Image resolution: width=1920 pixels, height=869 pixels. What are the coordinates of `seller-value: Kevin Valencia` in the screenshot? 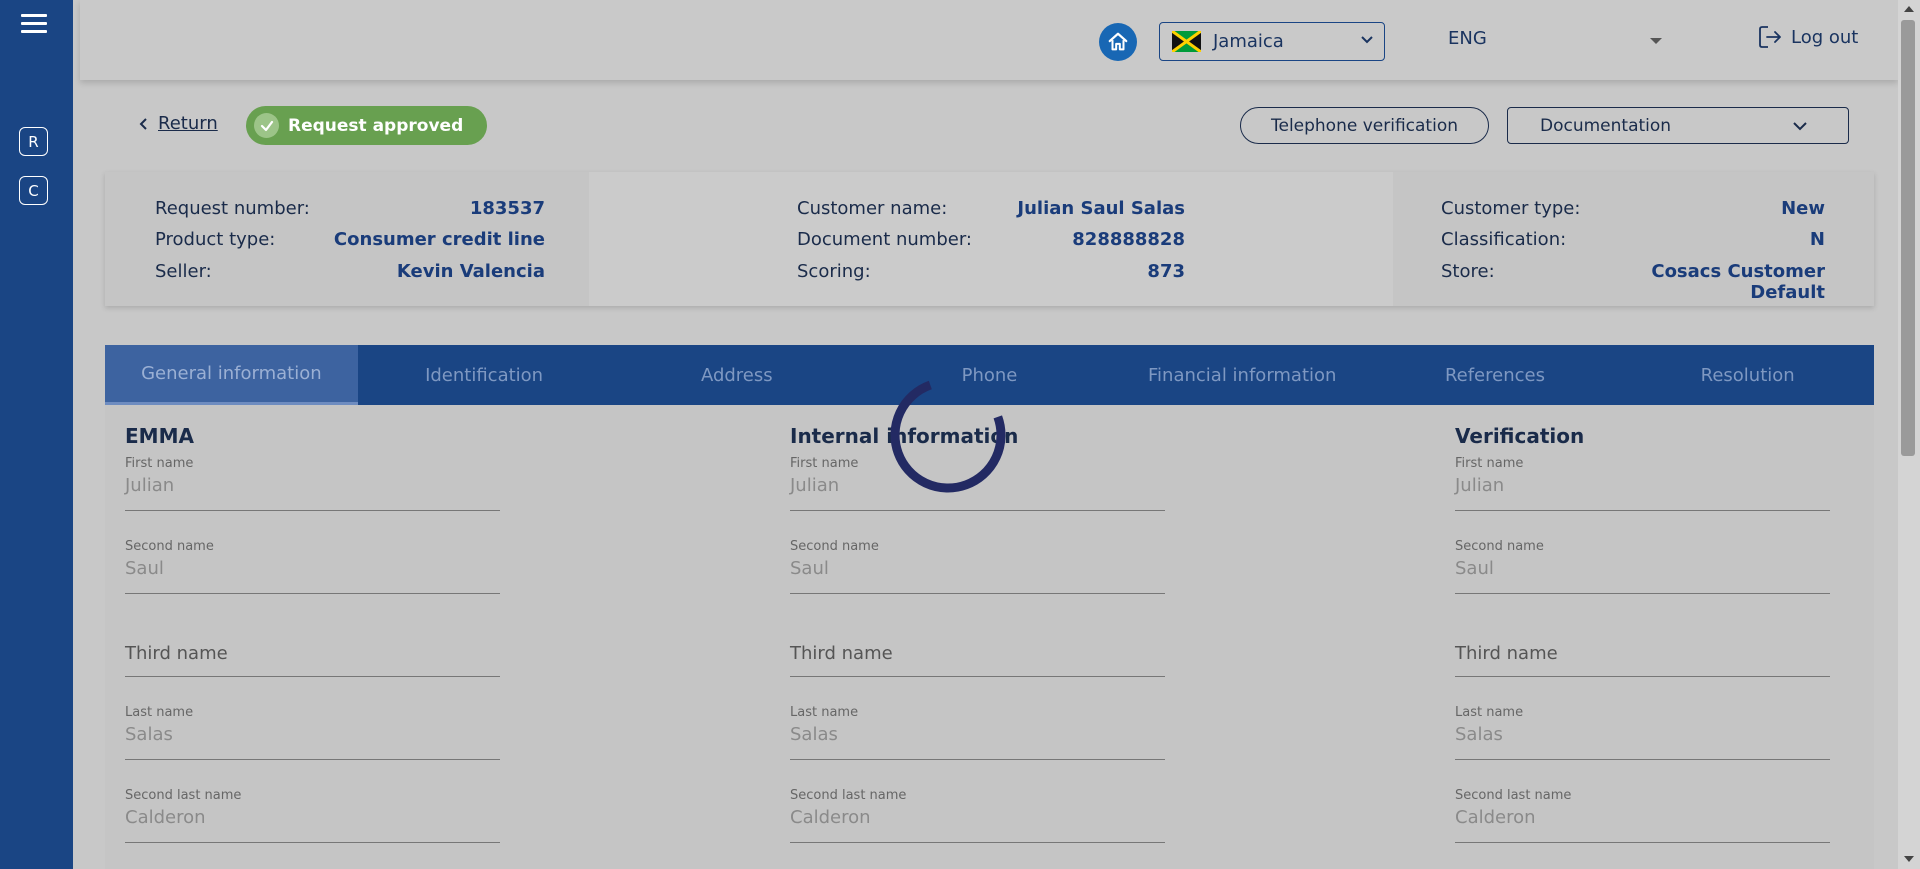 It's located at (470, 271).